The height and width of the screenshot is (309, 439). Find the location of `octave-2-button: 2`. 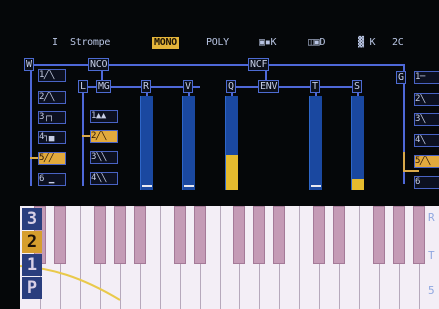

octave-2-button: 2 is located at coordinates (32, 242).